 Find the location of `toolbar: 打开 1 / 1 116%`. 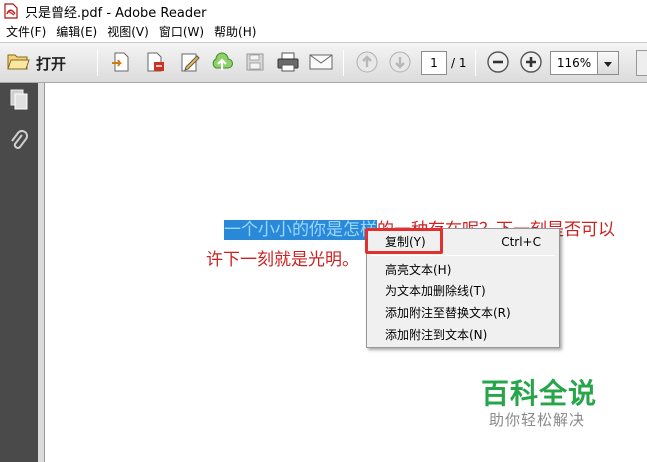

toolbar: 打开 1 / 1 116% is located at coordinates (323, 62).